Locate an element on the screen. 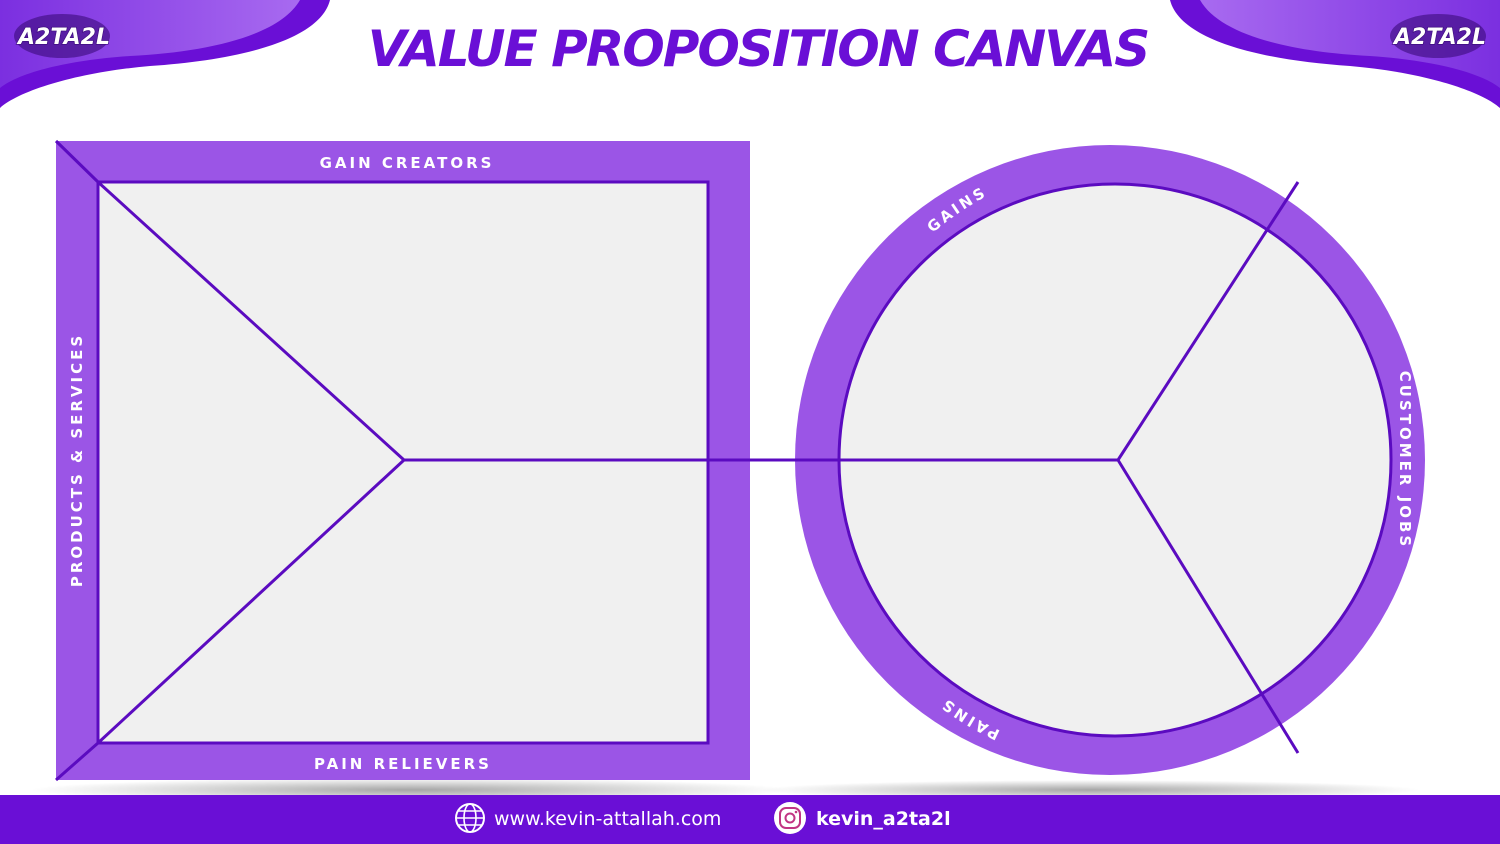 The image size is (1500, 844). footer: www.kevin-attallah.com kevin_a2ta2l is located at coordinates (750, 819).